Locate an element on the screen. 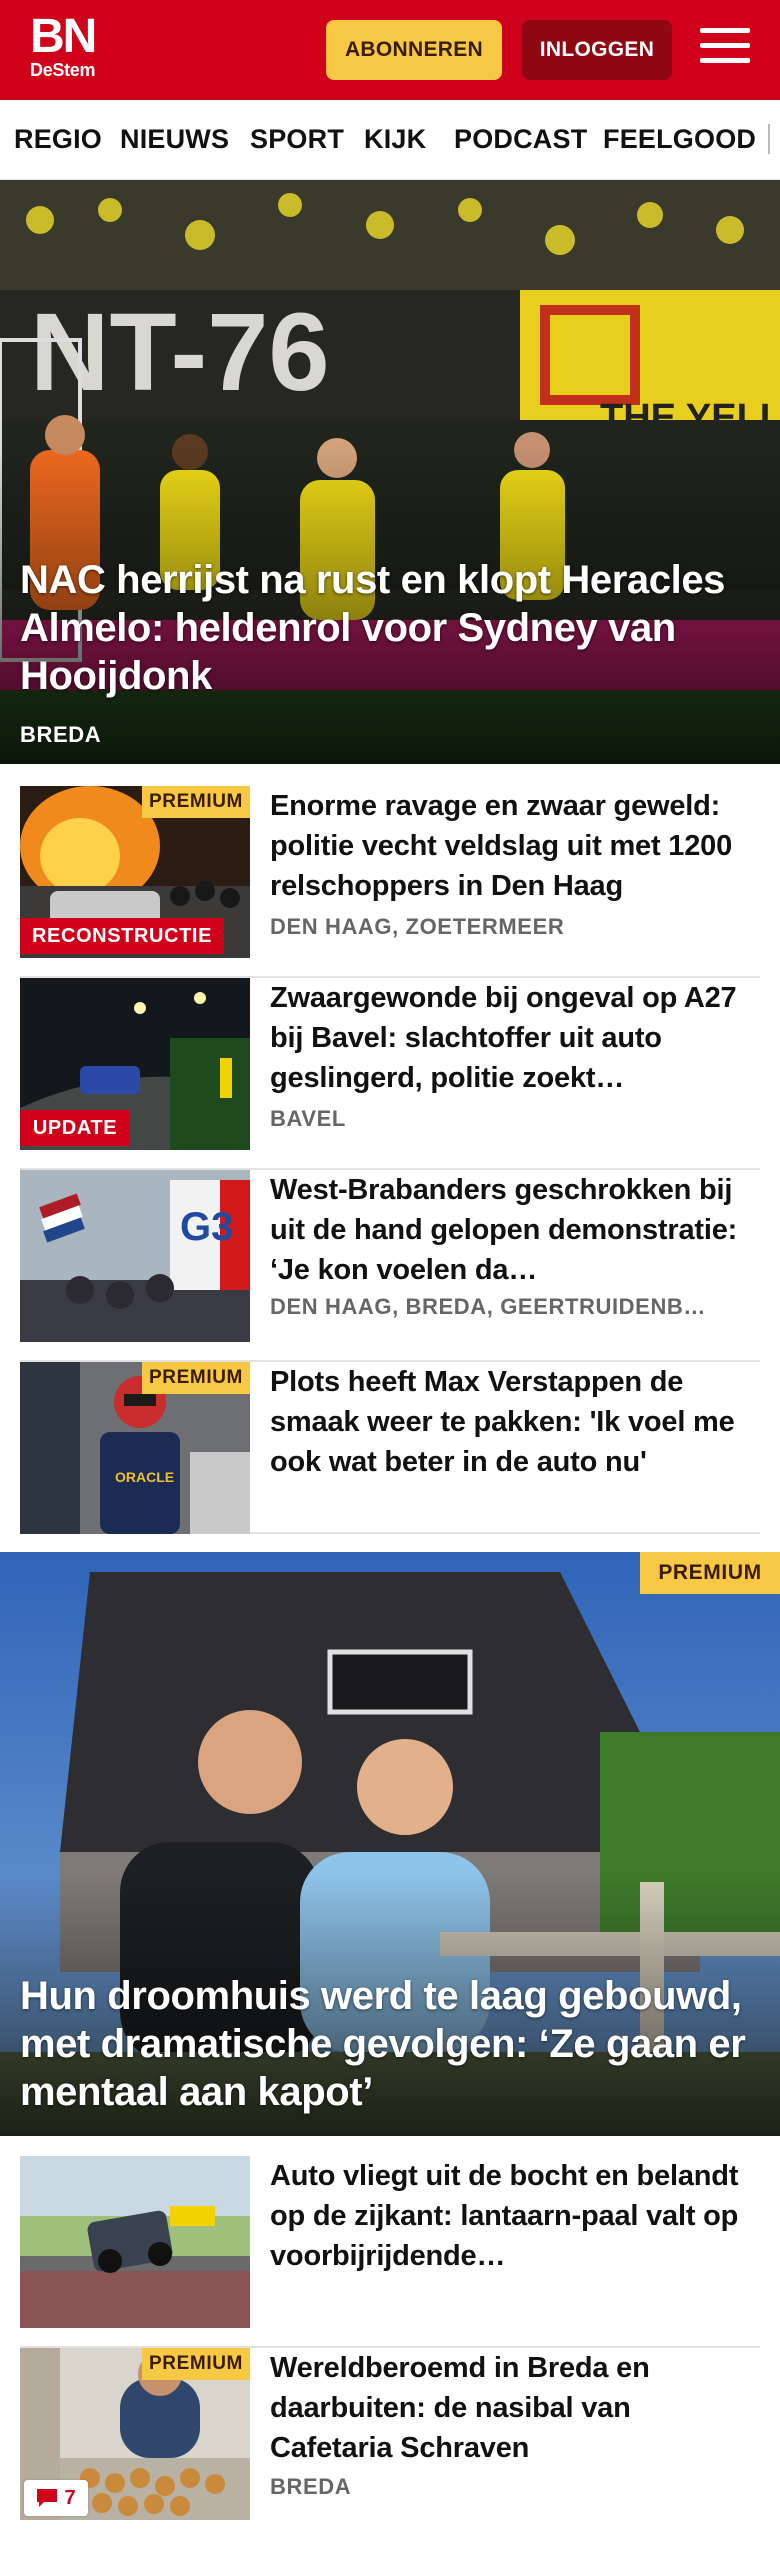 This screenshot has height=2560, width=780. section-nav: REGIO NIEUWS SPORT KIJK PODCAST FEELGOOD is located at coordinates (390, 140).